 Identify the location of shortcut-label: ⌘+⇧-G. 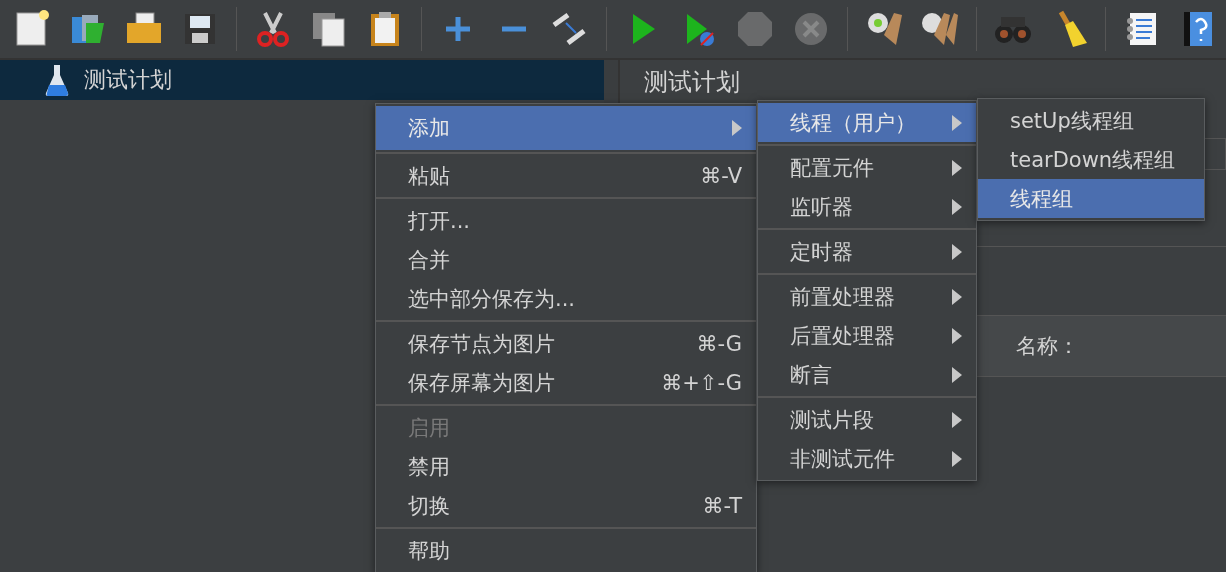
(701, 382).